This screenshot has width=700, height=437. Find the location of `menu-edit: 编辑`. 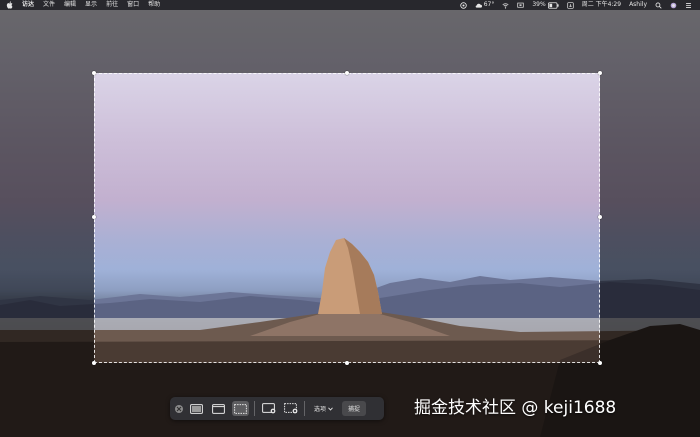

menu-edit: 编辑 is located at coordinates (70, 5).